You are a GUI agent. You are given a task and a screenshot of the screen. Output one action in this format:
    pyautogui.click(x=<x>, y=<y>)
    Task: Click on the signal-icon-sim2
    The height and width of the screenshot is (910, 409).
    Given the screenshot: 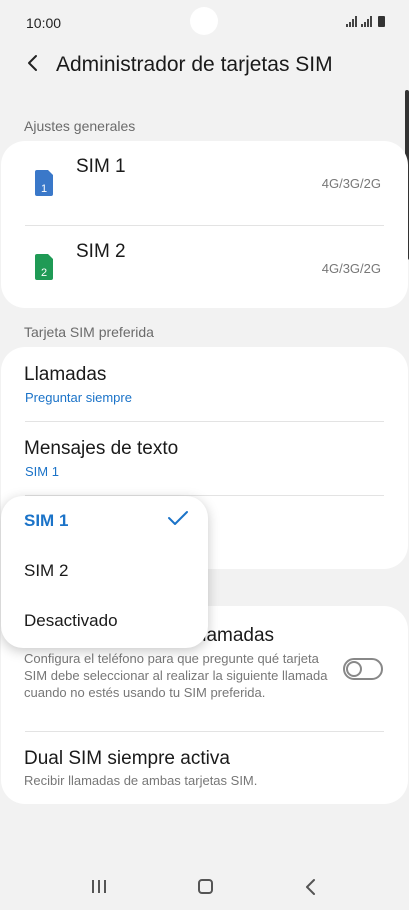 What is the action you would take?
    pyautogui.click(x=366, y=21)
    